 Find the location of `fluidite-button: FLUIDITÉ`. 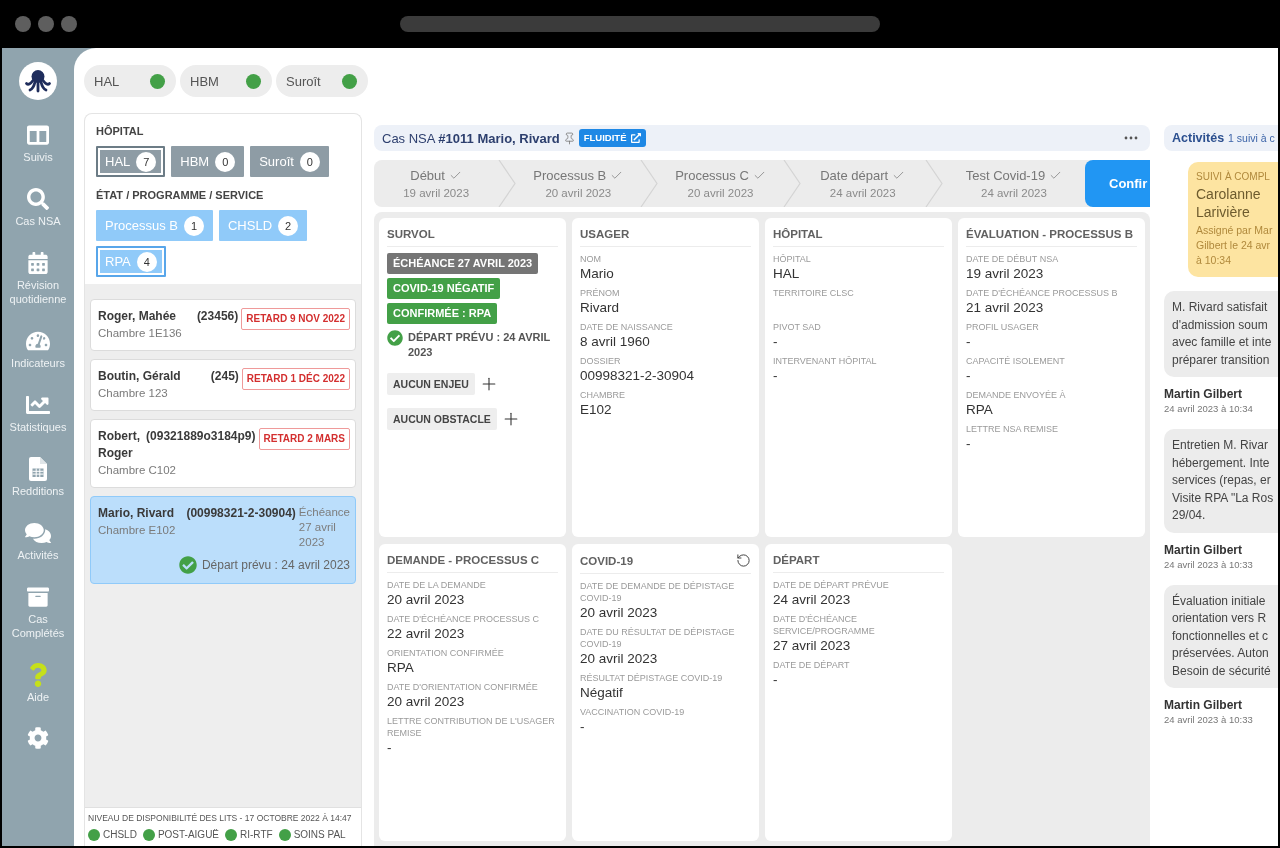

fluidite-button: FLUIDITÉ is located at coordinates (612, 138).